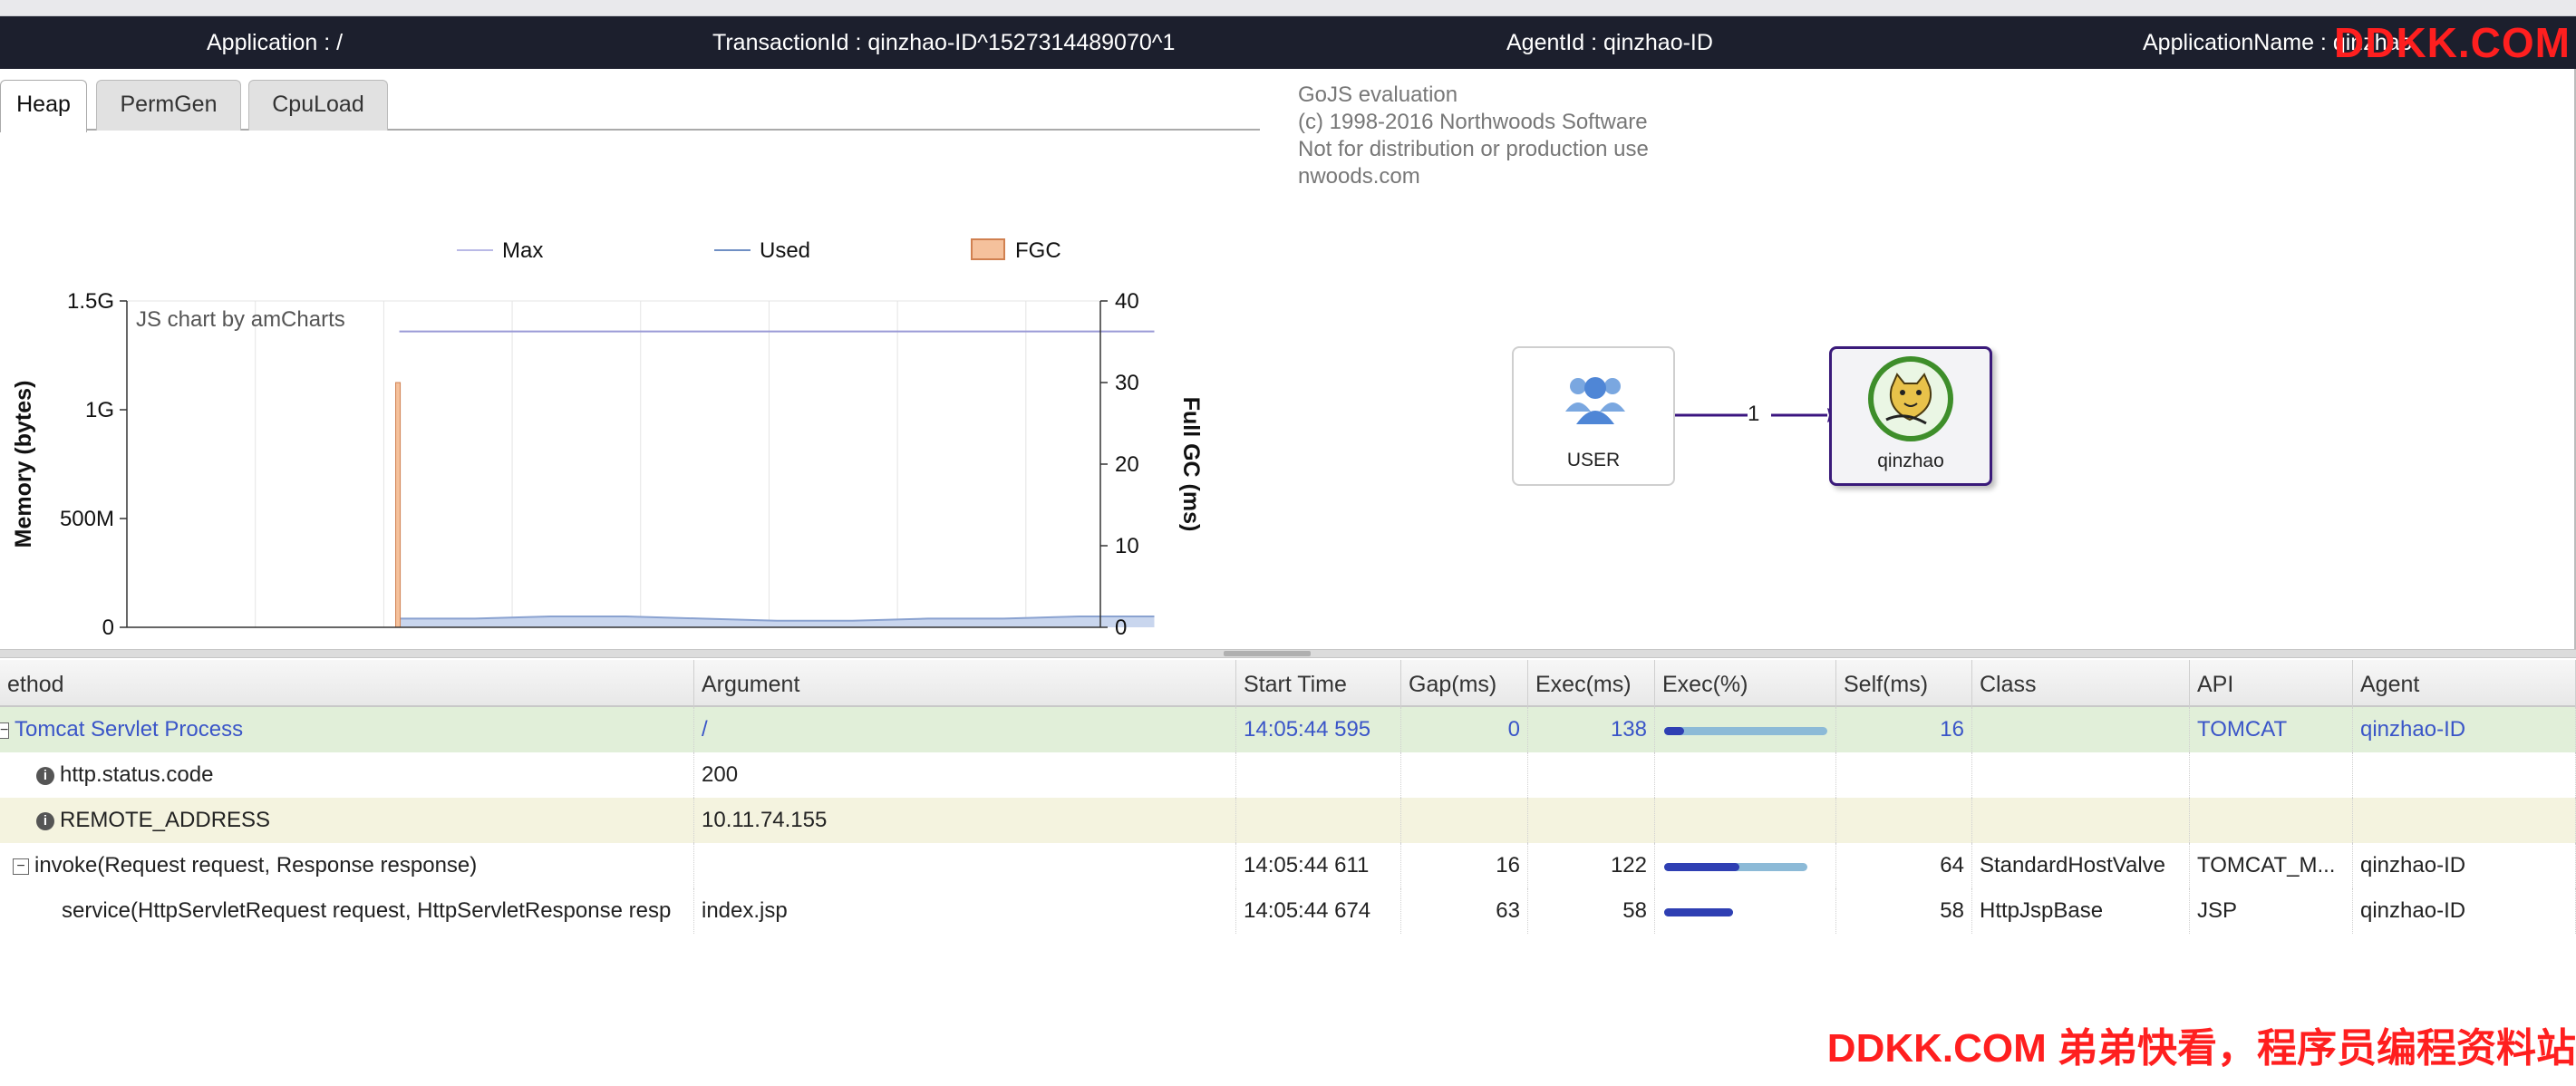  Describe the element at coordinates (165, 820) in the screenshot. I see `method-name: REMOTE_ADDRESS` at that location.